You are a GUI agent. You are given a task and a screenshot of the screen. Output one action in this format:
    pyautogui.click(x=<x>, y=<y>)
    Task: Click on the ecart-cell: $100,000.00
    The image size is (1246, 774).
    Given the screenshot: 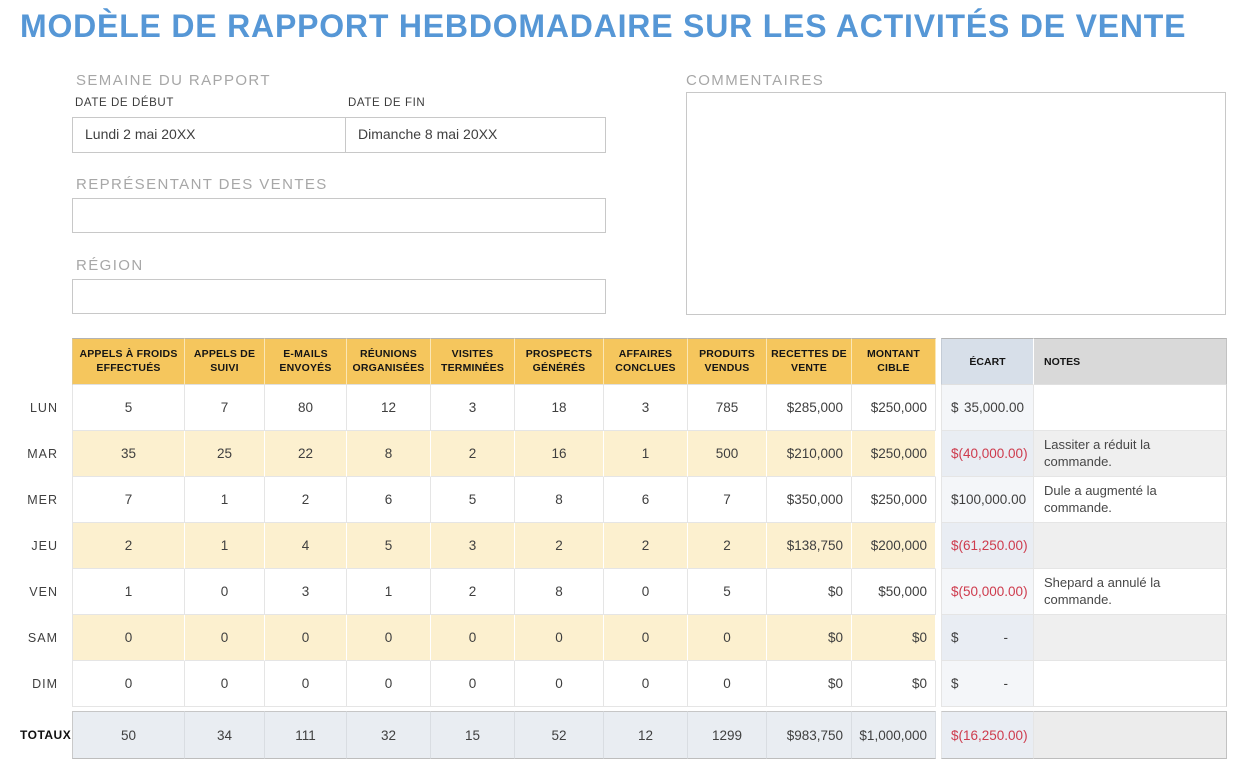 What is the action you would take?
    pyautogui.click(x=987, y=500)
    